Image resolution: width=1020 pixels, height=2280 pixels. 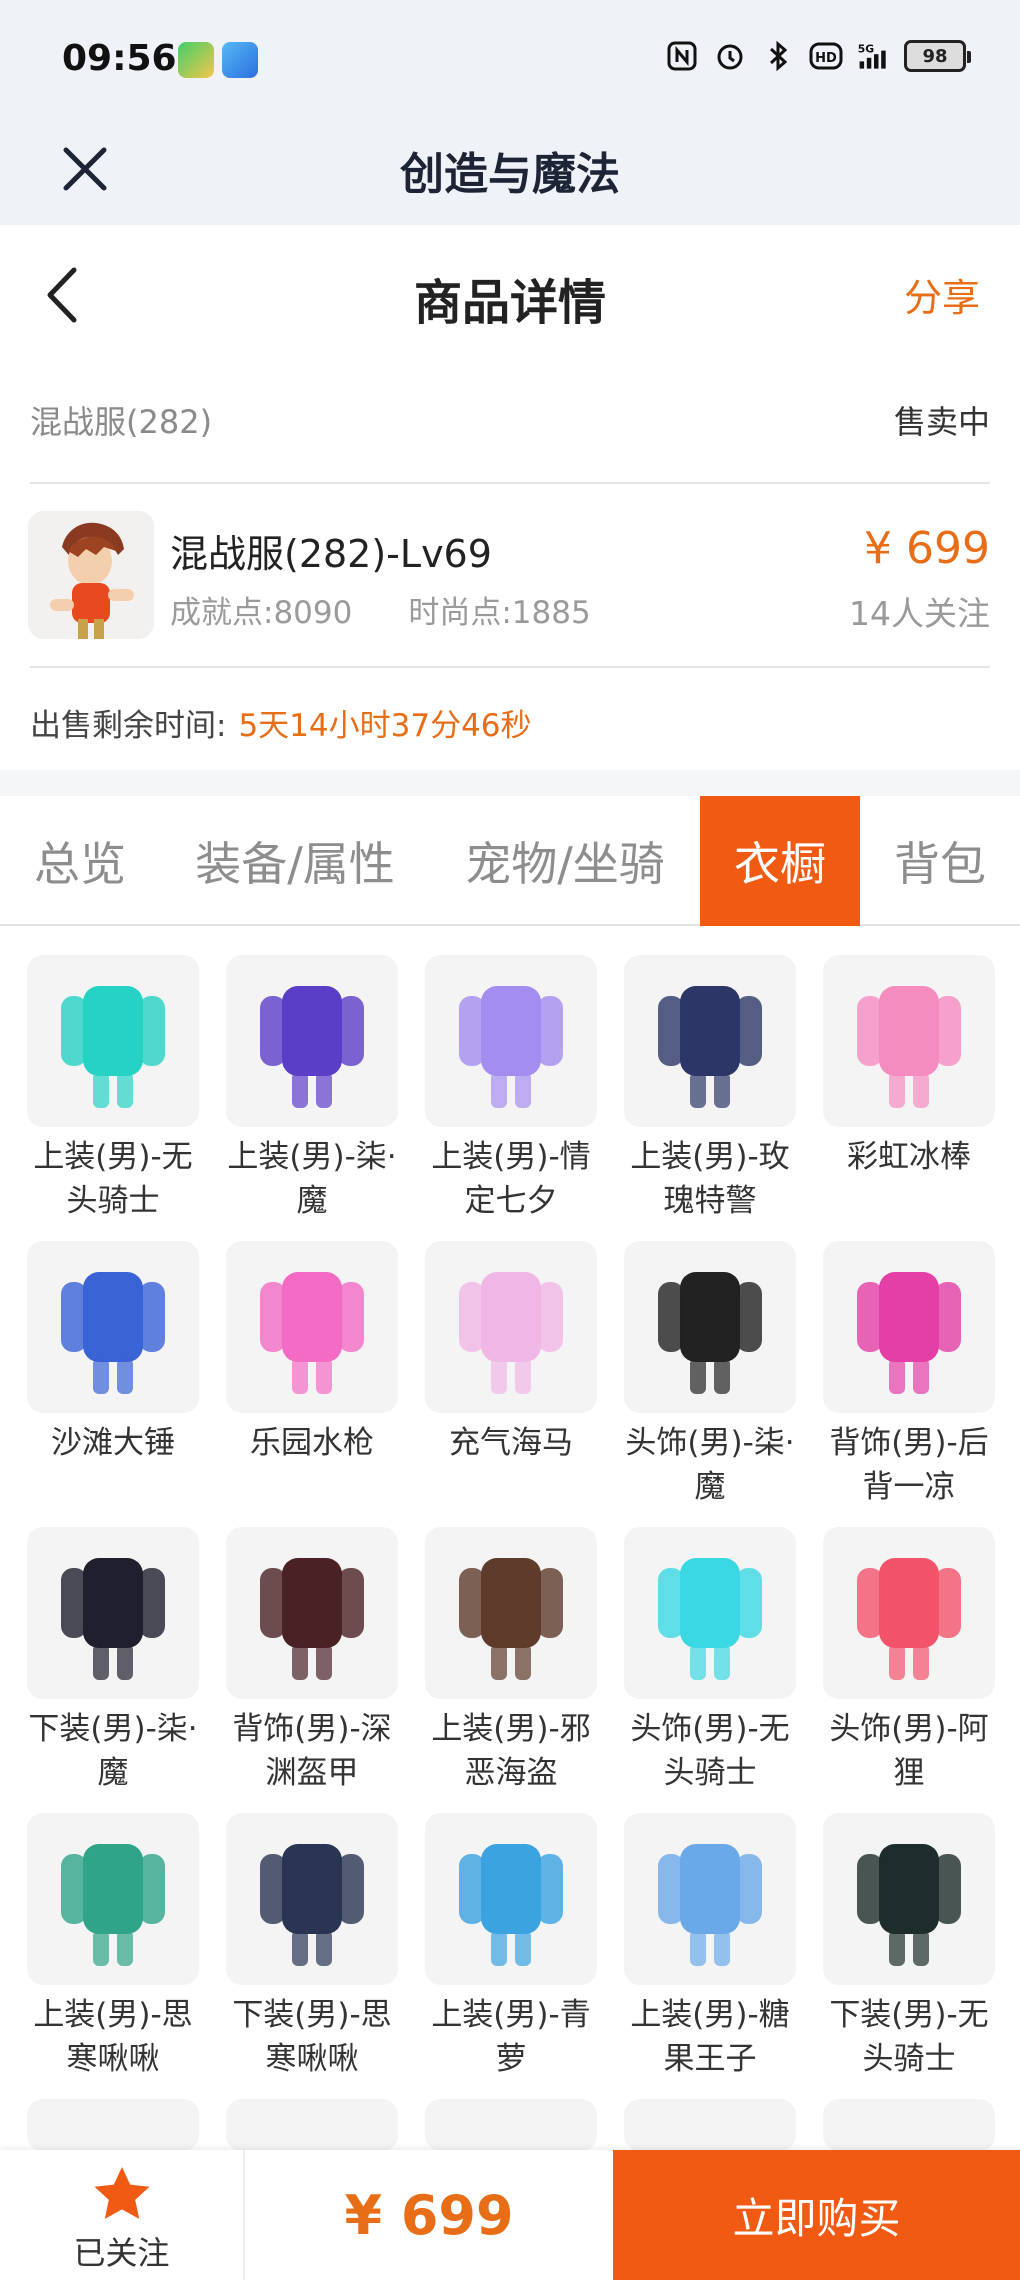 What do you see at coordinates (710, 1899) in the screenshot?
I see `prince-coat-icon` at bounding box center [710, 1899].